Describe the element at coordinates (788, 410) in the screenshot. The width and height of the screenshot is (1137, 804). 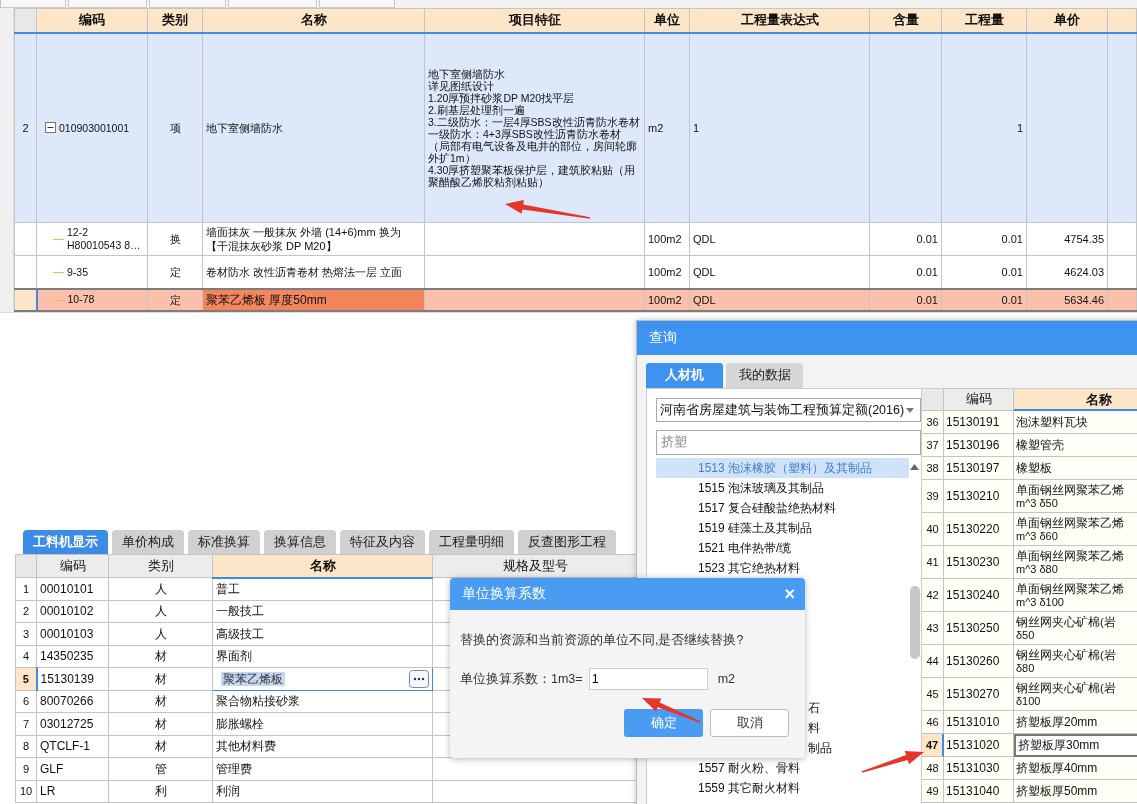
I see `library-dropdown: 河南省房屋建筑与装饰工程预算定额(2016)` at that location.